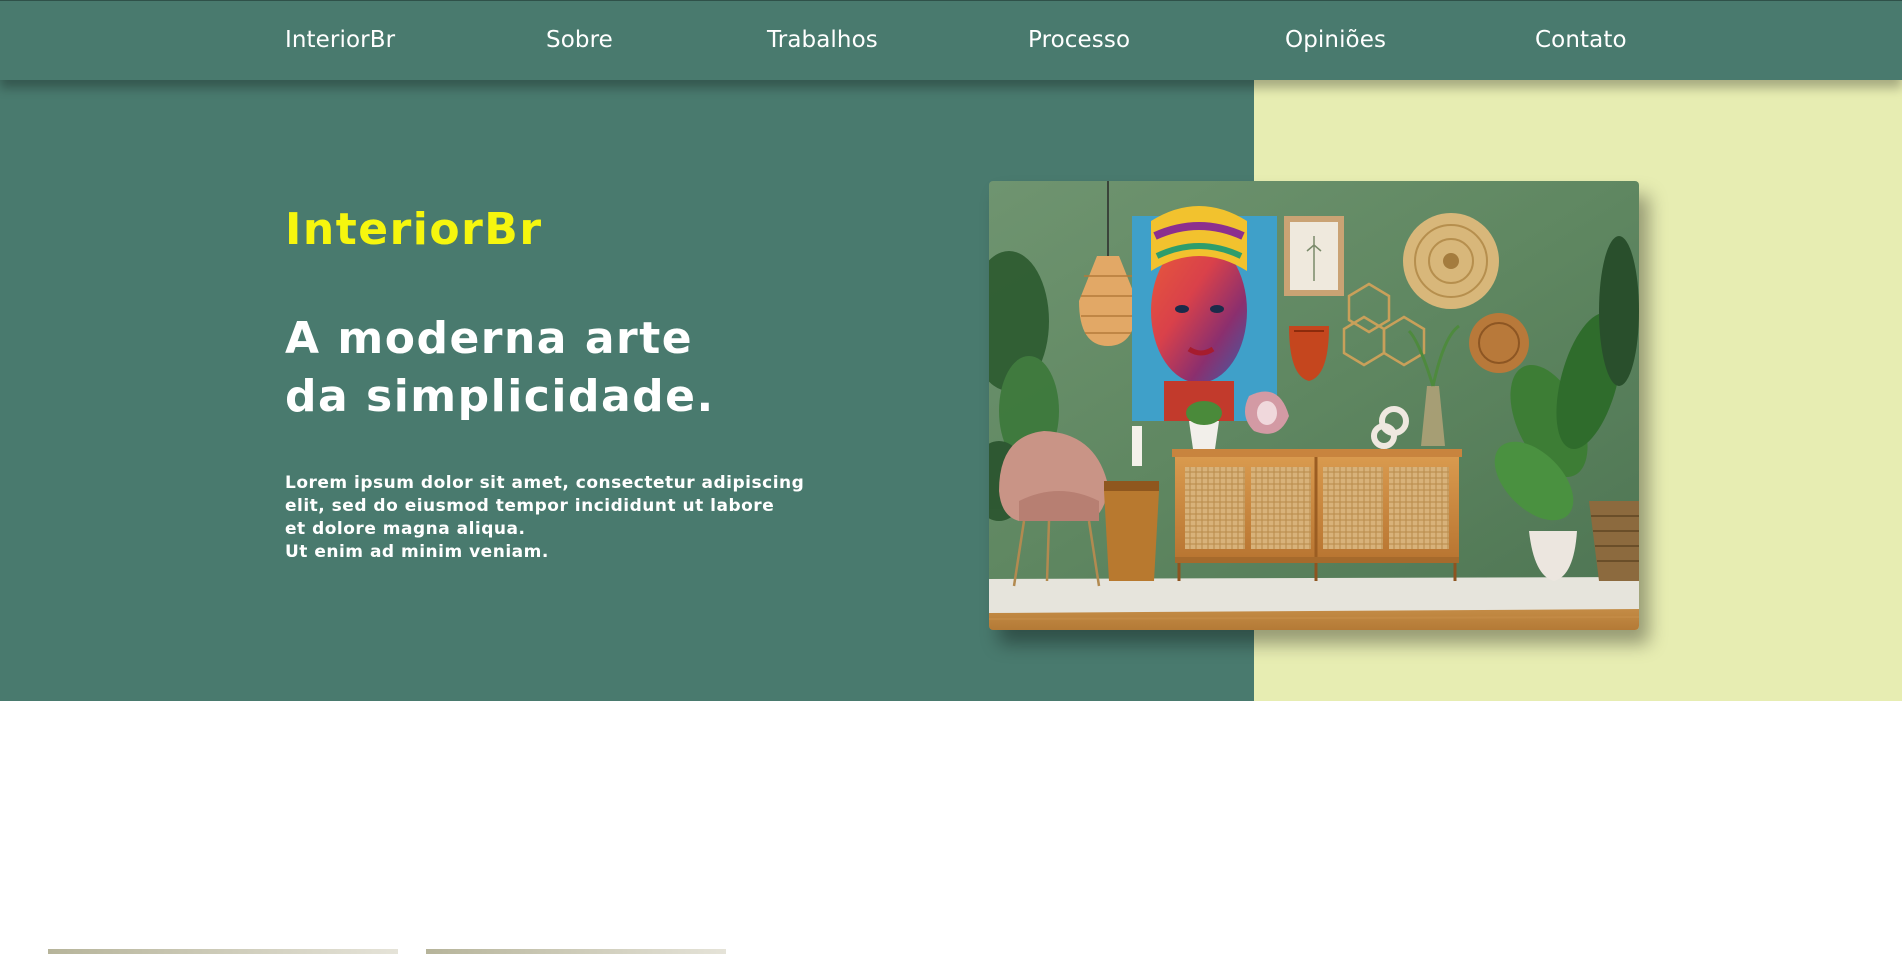  What do you see at coordinates (579, 40) in the screenshot?
I see `nav-item-sobre: Sobre` at bounding box center [579, 40].